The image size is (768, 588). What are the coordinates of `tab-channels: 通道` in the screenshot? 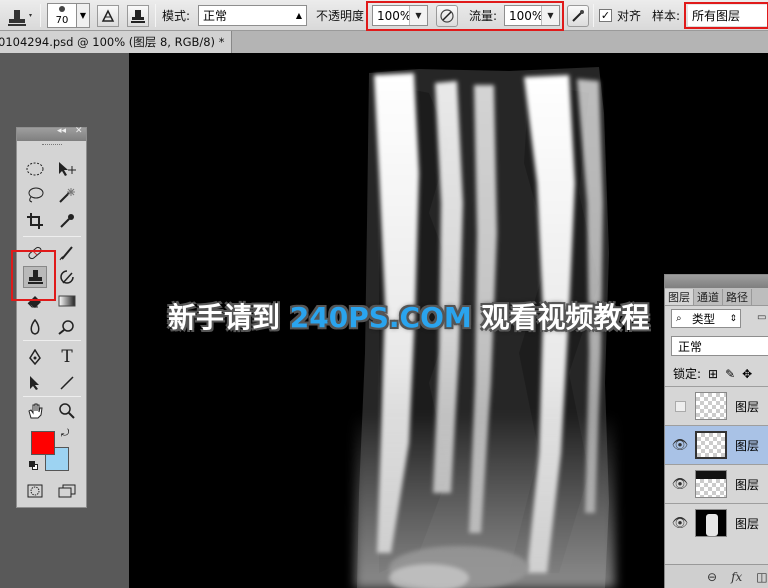 It's located at (708, 297).